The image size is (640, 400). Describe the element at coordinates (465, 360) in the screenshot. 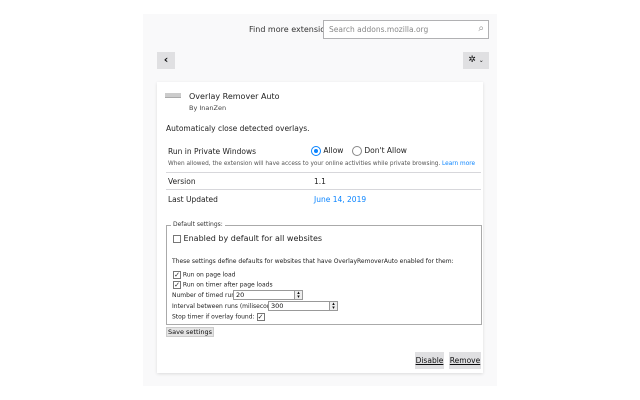

I see `remove-button: Remove` at that location.